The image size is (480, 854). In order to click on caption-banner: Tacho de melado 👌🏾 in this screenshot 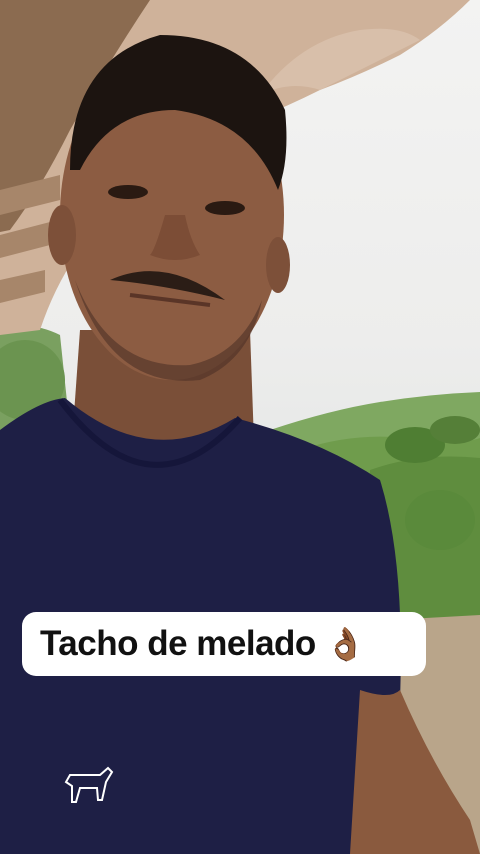, I will do `click(224, 644)`.